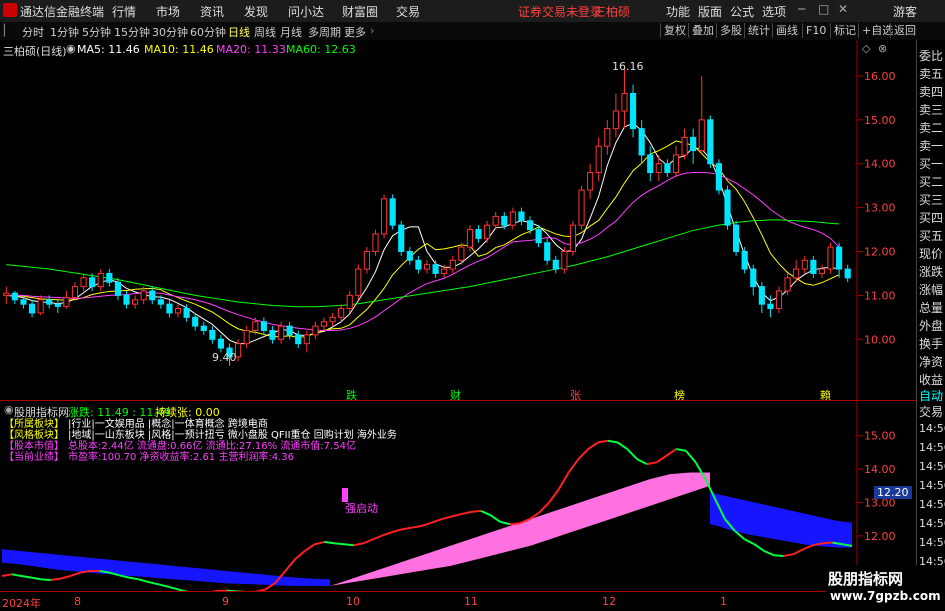 This screenshot has height=611, width=945. Describe the element at coordinates (880, 120) in the screenshot. I see `y-tick-label: 15.00` at that location.